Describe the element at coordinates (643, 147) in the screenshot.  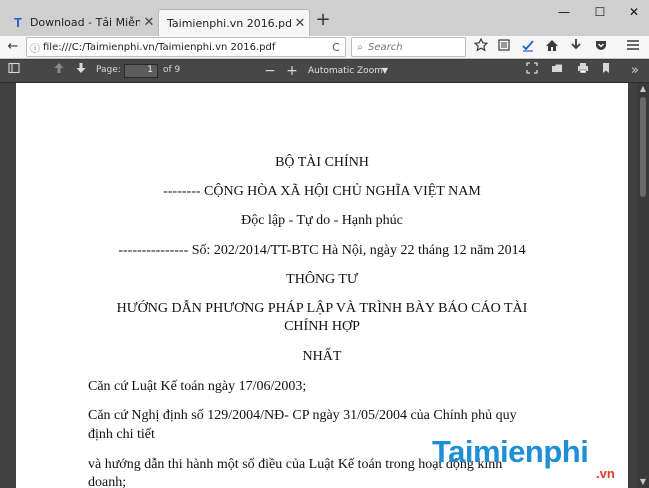
I see `scrollbar-thumb` at that location.